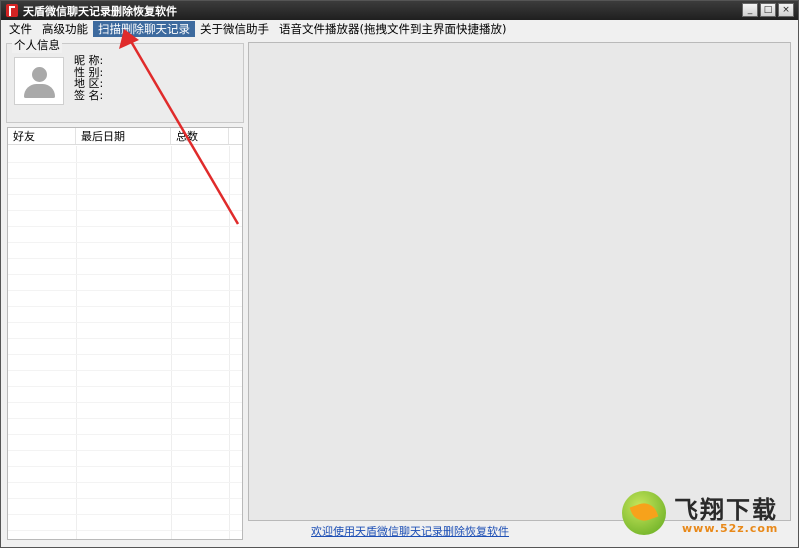 The image size is (799, 548). I want to click on close-button: ×, so click(786, 10).